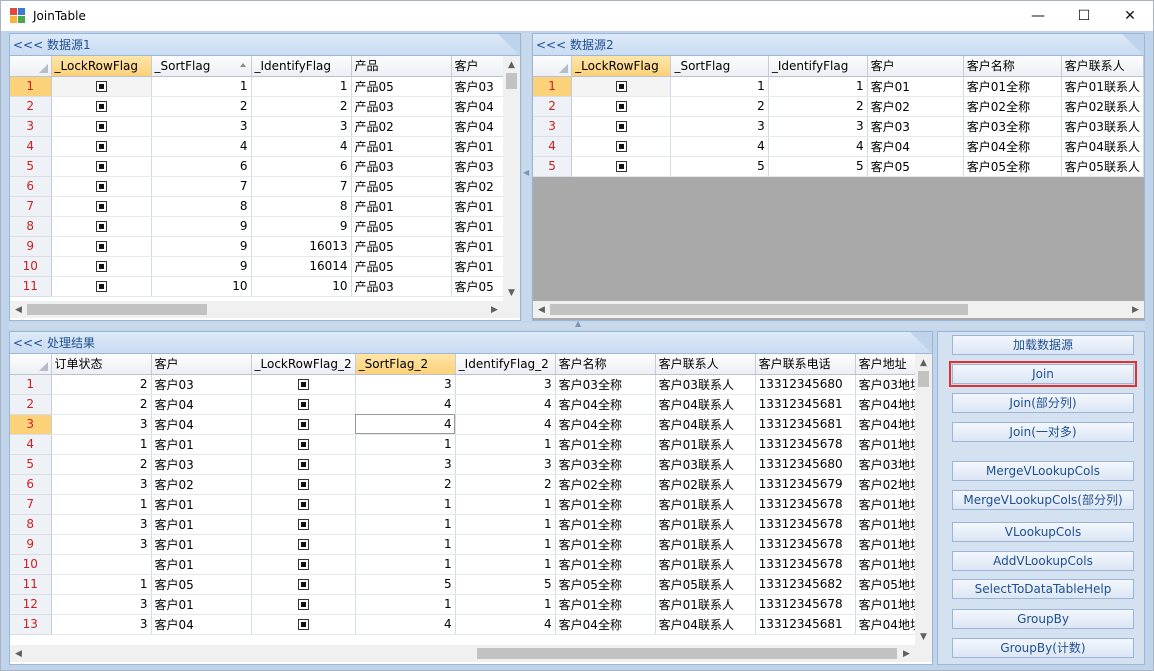 This screenshot has width=1154, height=671. What do you see at coordinates (1043, 619) in the screenshot?
I see `groupby-button: GroupBy` at bounding box center [1043, 619].